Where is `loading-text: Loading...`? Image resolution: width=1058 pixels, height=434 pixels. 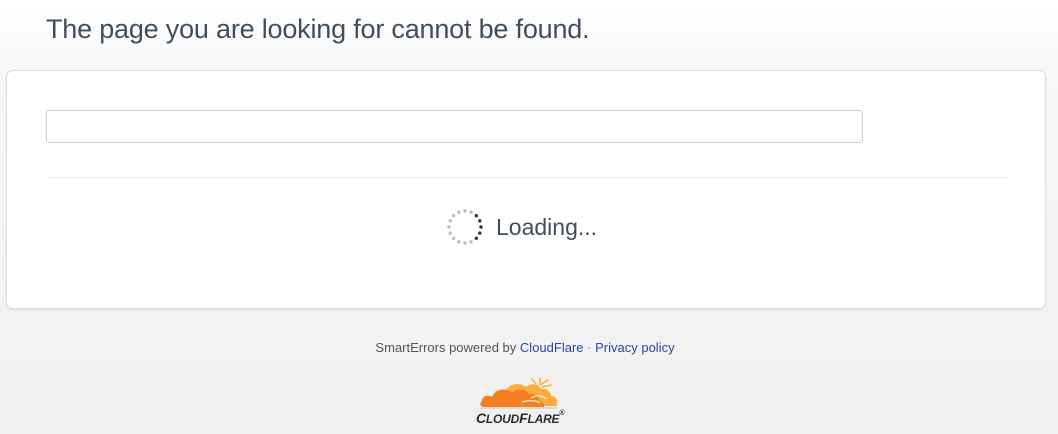 loading-text: Loading... is located at coordinates (547, 226).